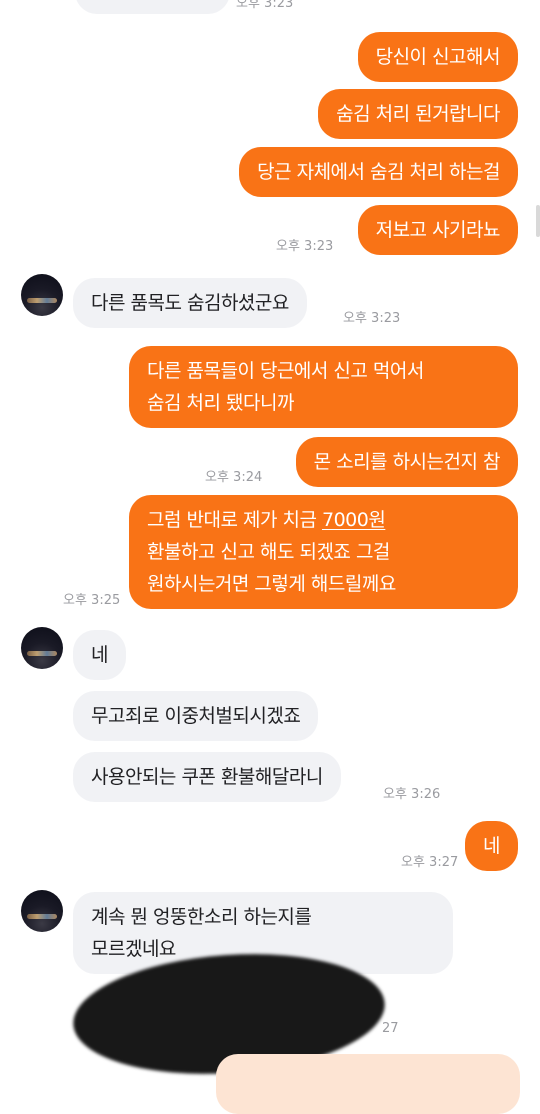  Describe the element at coordinates (268, 552) in the screenshot. I see `message-text-line: 환불하고 신고 해도 되겠죠 그걸` at that location.